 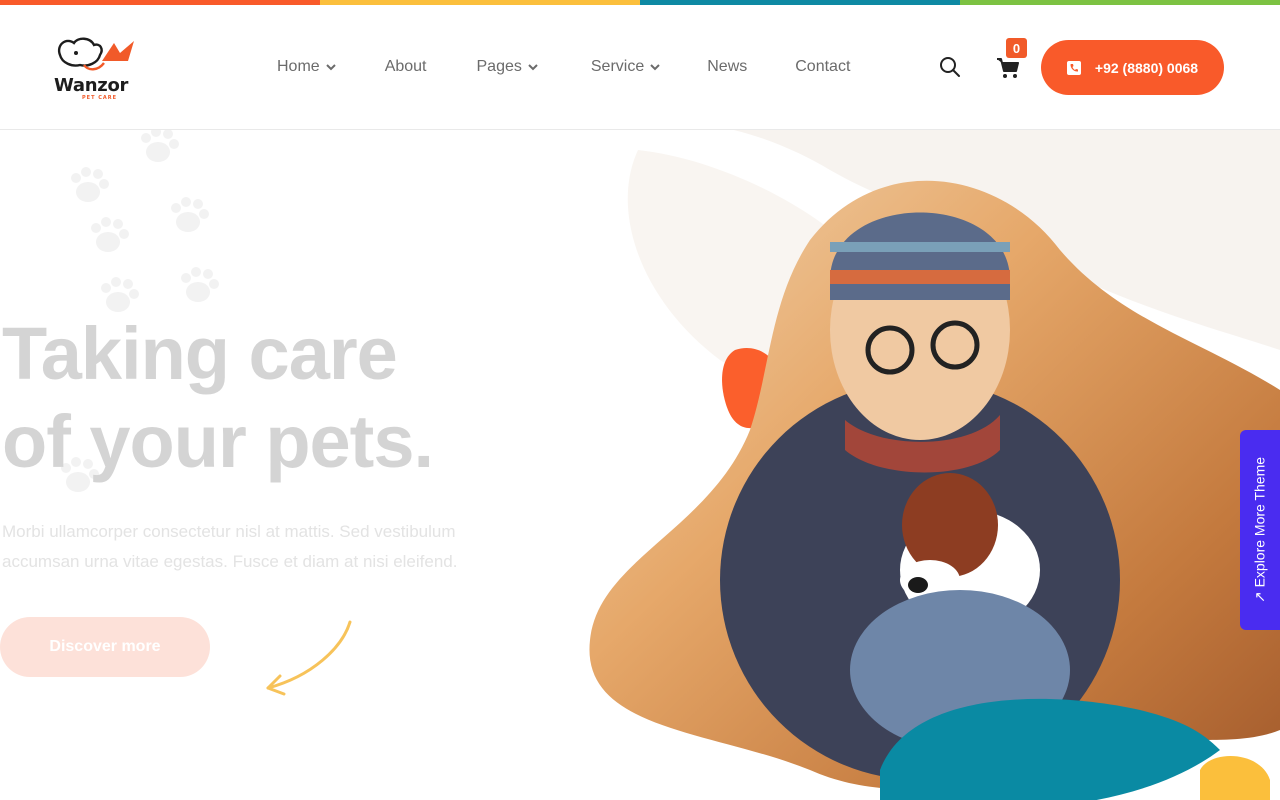 I want to click on brand-logo: Wanzor PET CARE, so click(x=99, y=70).